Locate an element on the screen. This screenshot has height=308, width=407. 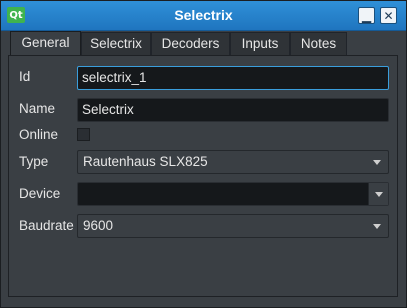
type-label: Type is located at coordinates (34, 161).